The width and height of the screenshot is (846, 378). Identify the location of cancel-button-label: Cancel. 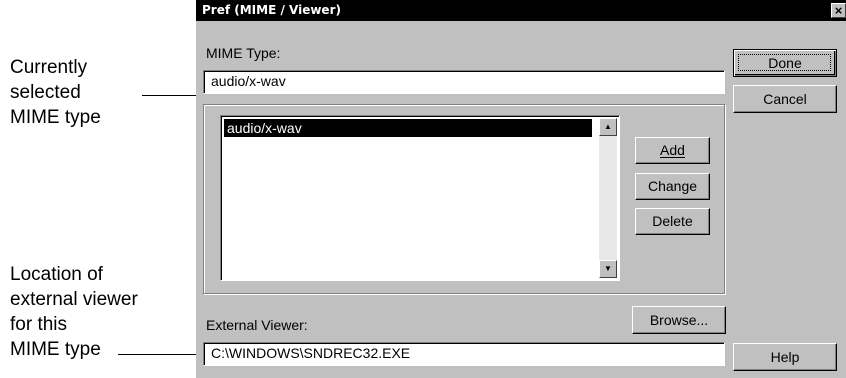
(785, 99).